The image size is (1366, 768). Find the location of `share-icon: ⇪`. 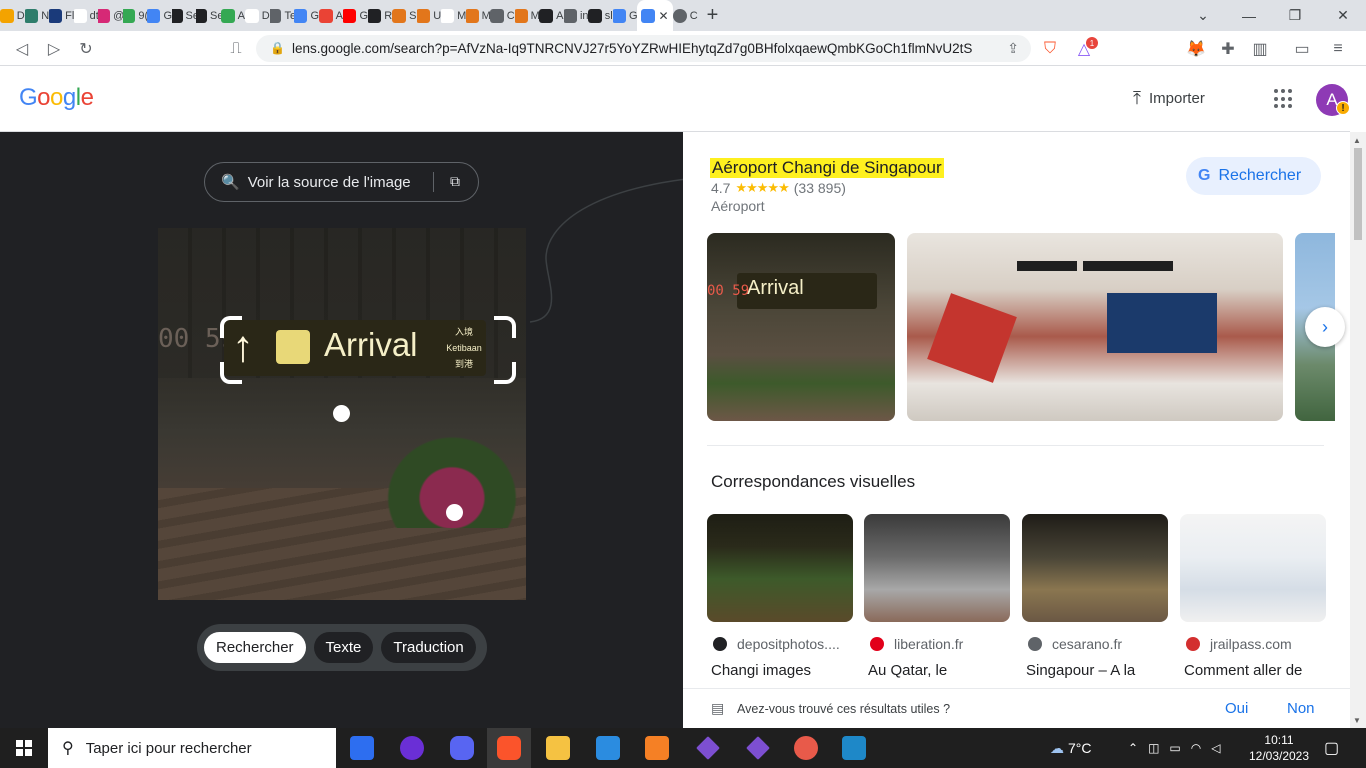

share-icon: ⇪ is located at coordinates (1013, 48).